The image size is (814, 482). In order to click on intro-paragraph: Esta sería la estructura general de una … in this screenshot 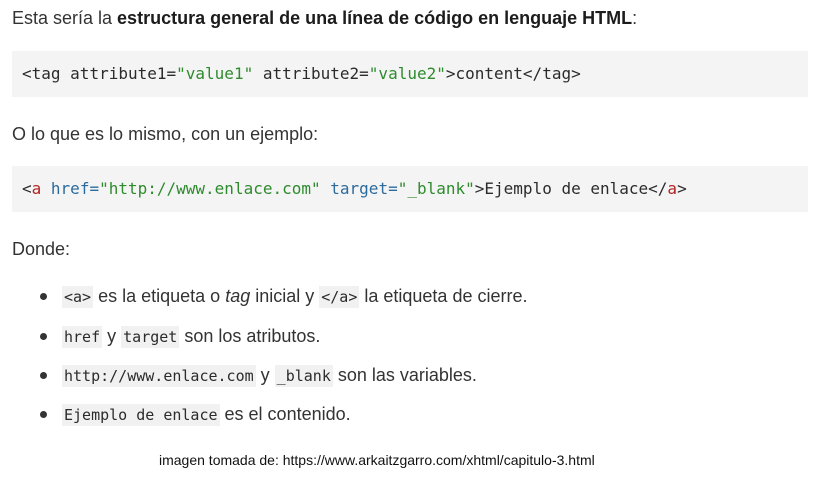, I will do `click(324, 18)`.